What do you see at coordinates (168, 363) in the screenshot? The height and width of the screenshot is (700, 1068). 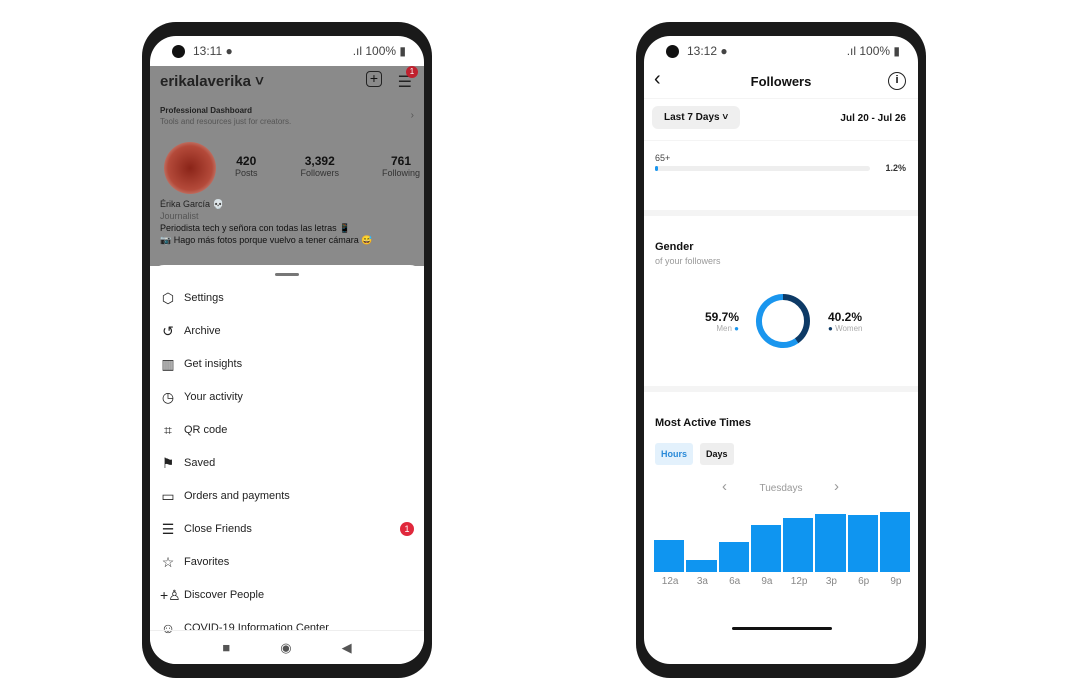 I see `insights-icon: ▥` at bounding box center [168, 363].